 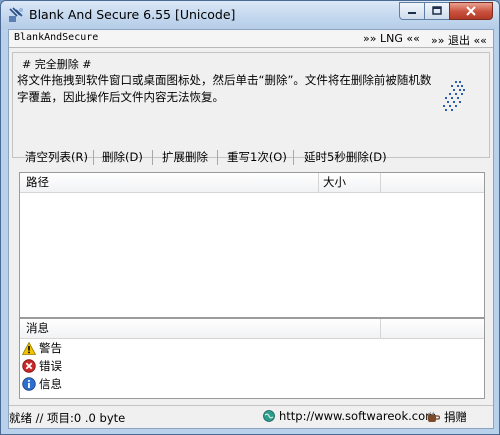 I want to click on column-path: 路径, so click(x=37, y=182).